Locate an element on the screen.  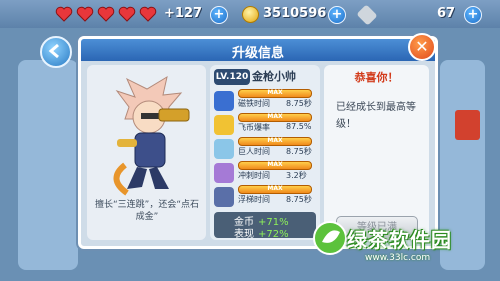
skill-row: MAX 巨人时间 8.75秒 is located at coordinates (266, 148).